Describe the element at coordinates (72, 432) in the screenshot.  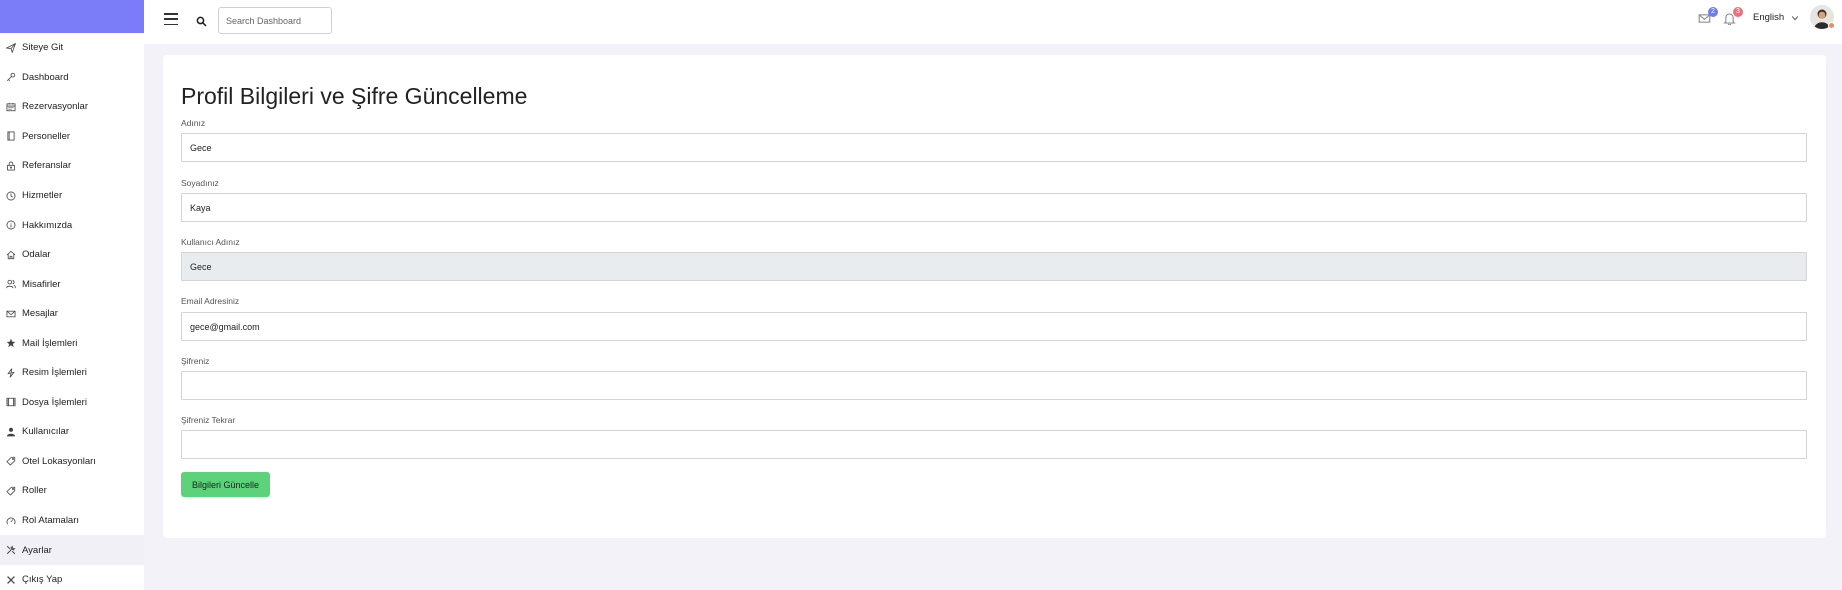
I see `sidebar-item-kullanicilar: Kullanıcılar` at that location.